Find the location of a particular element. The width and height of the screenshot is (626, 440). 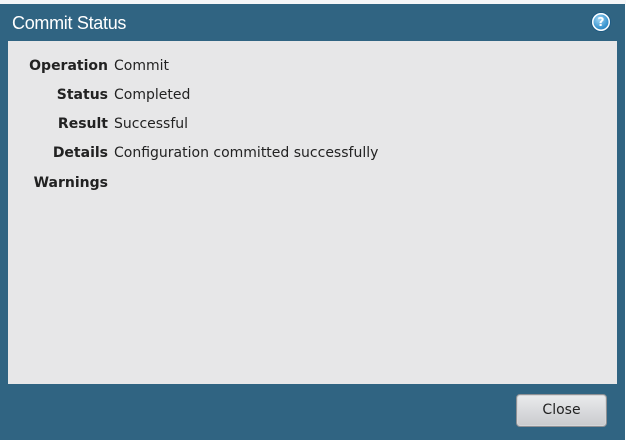

help-icon: ? is located at coordinates (601, 22).